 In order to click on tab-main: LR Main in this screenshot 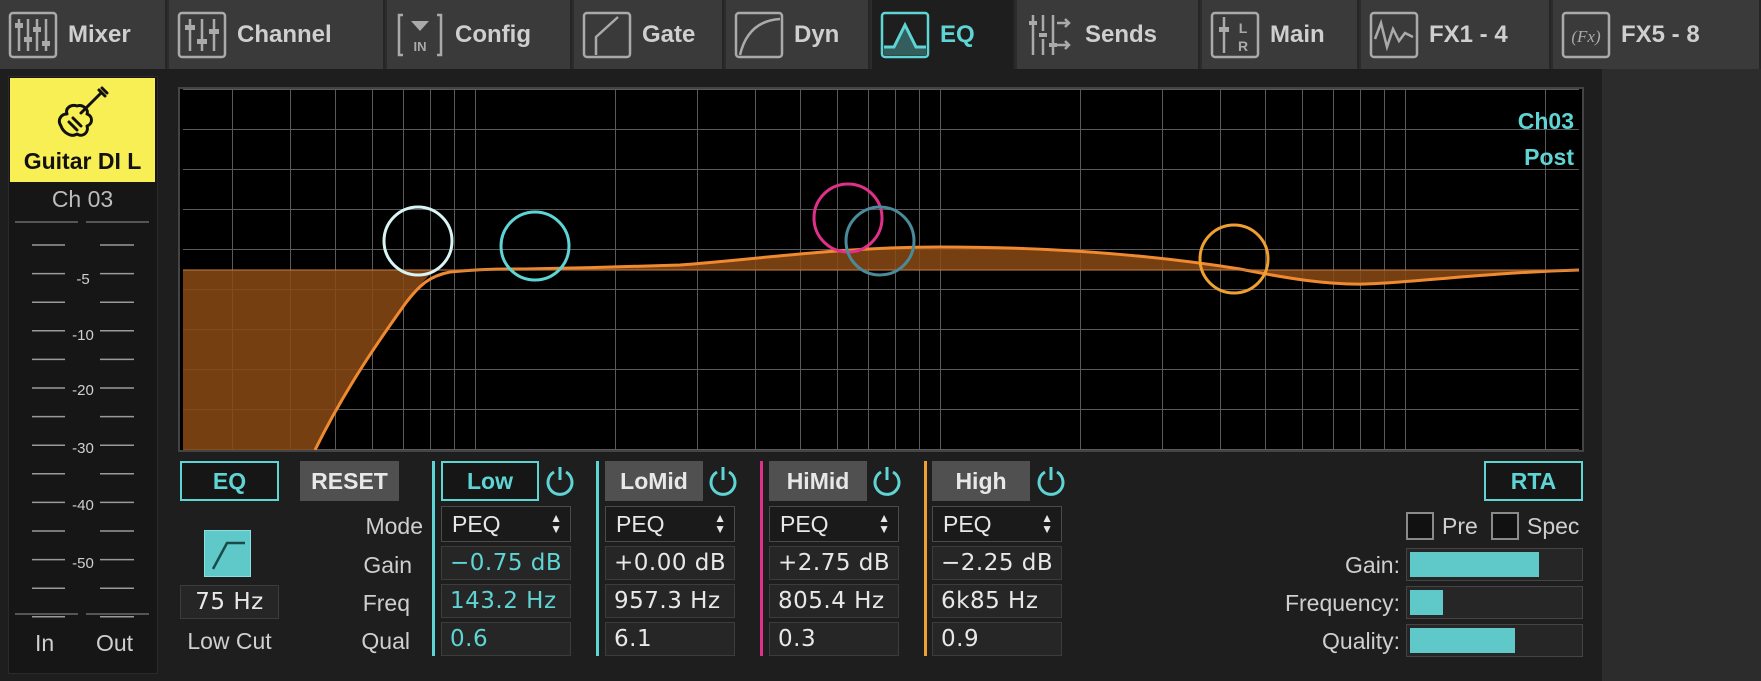, I will do `click(1280, 34)`.